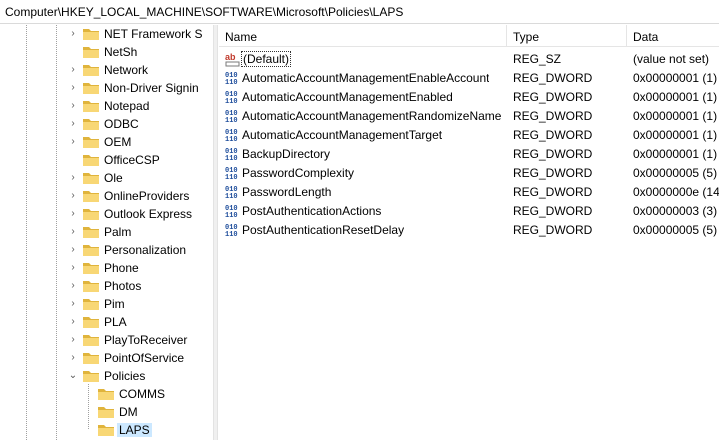  Describe the element at coordinates (127, 106) in the screenshot. I see `tree-item-label: Notepad` at that location.